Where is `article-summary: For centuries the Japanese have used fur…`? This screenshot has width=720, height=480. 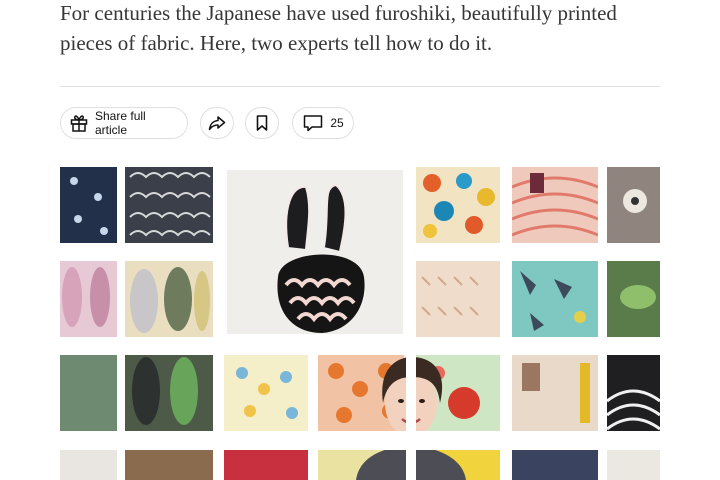 article-summary: For centuries the Japanese have used fur… is located at coordinates (338, 28).